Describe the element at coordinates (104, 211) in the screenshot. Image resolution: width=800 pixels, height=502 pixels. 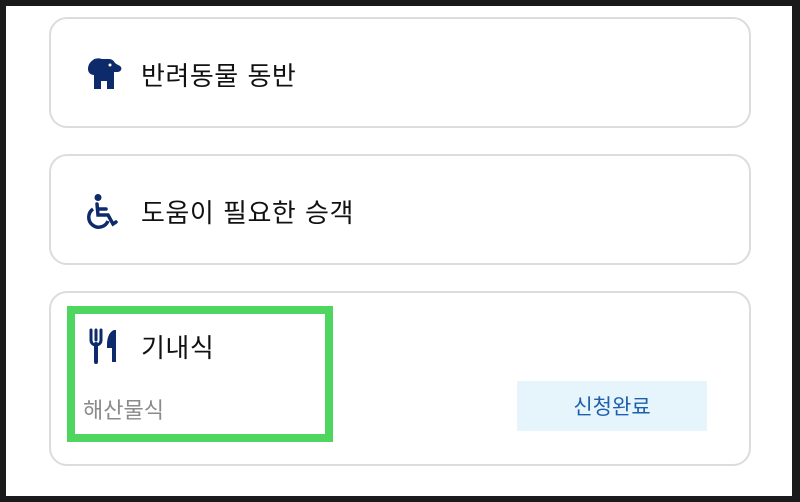
I see `wheelchair-icon` at that location.